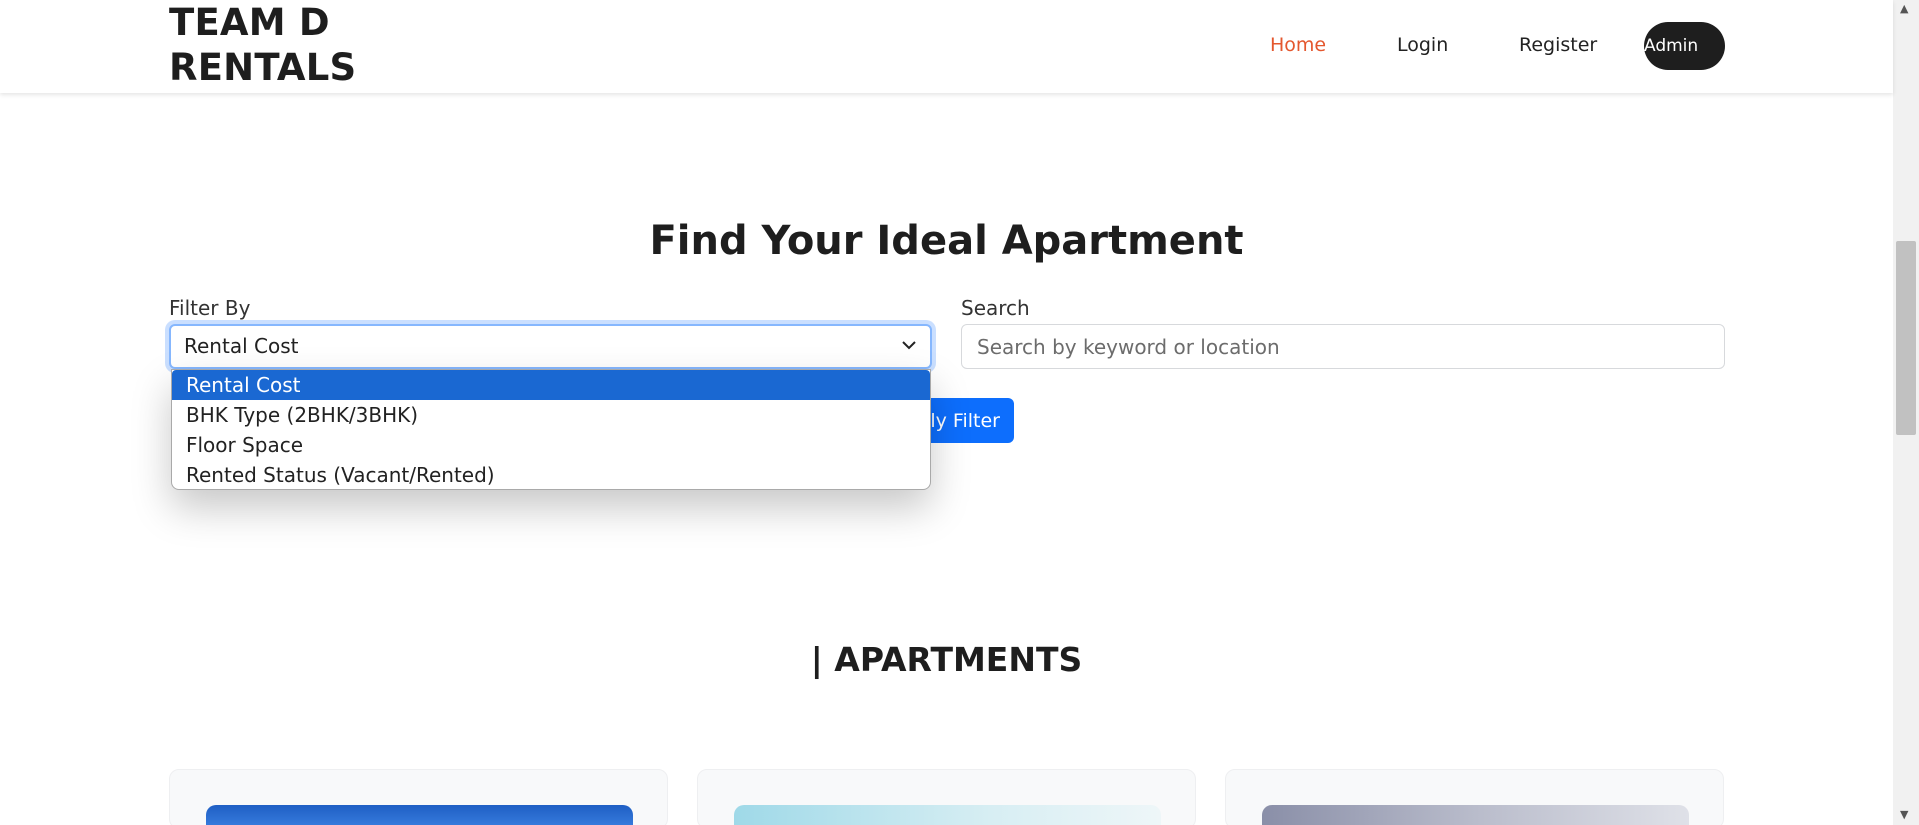  Describe the element at coordinates (241, 346) in the screenshot. I see `filter-selected-value: Rental Cost` at that location.